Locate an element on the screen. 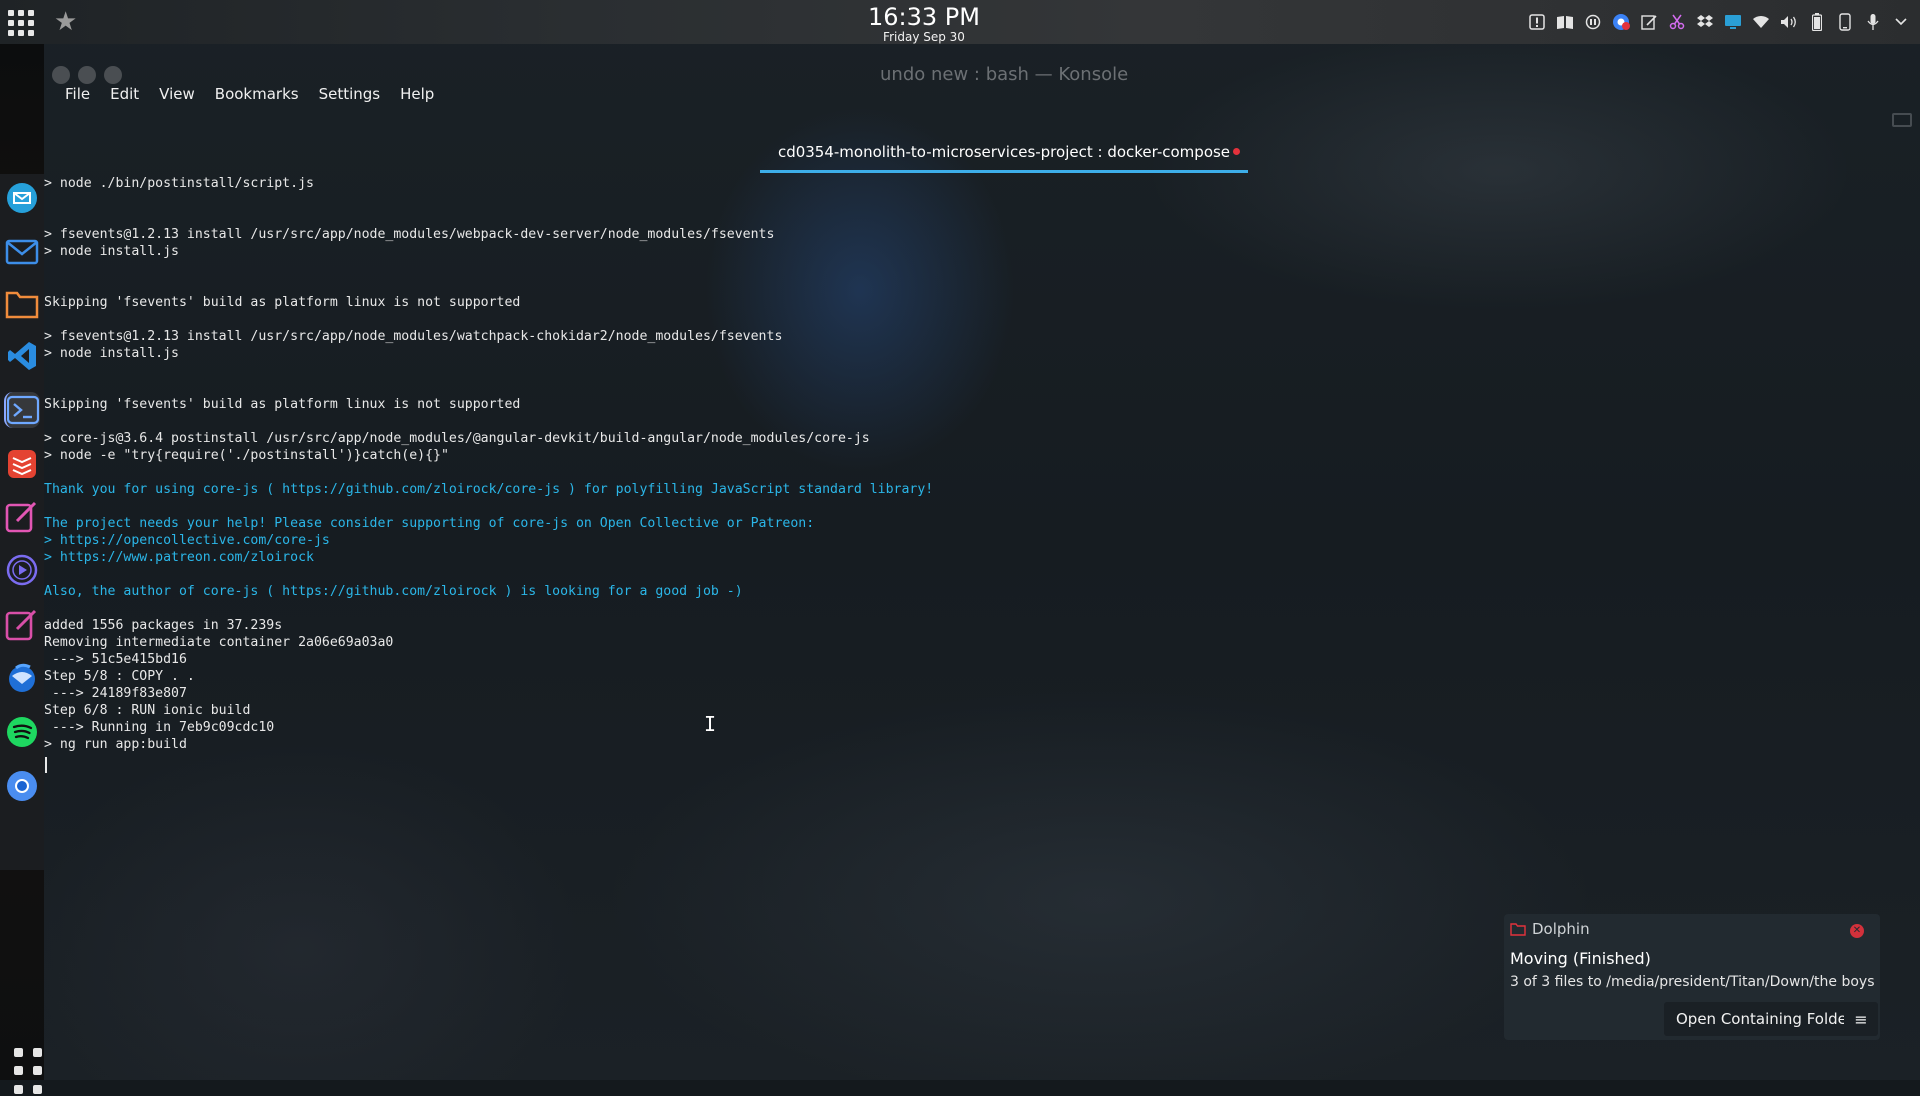  activity-indicator-icon is located at coordinates (1236, 151).